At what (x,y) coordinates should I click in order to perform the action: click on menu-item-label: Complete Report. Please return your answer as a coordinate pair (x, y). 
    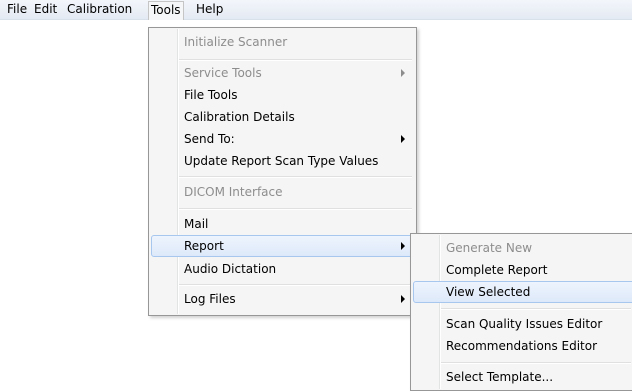
    Looking at the image, I should click on (497, 270).